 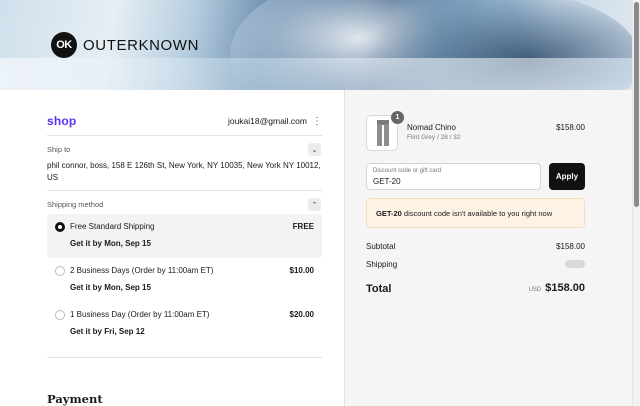 What do you see at coordinates (535, 290) in the screenshot?
I see `currency-code: USD` at bounding box center [535, 290].